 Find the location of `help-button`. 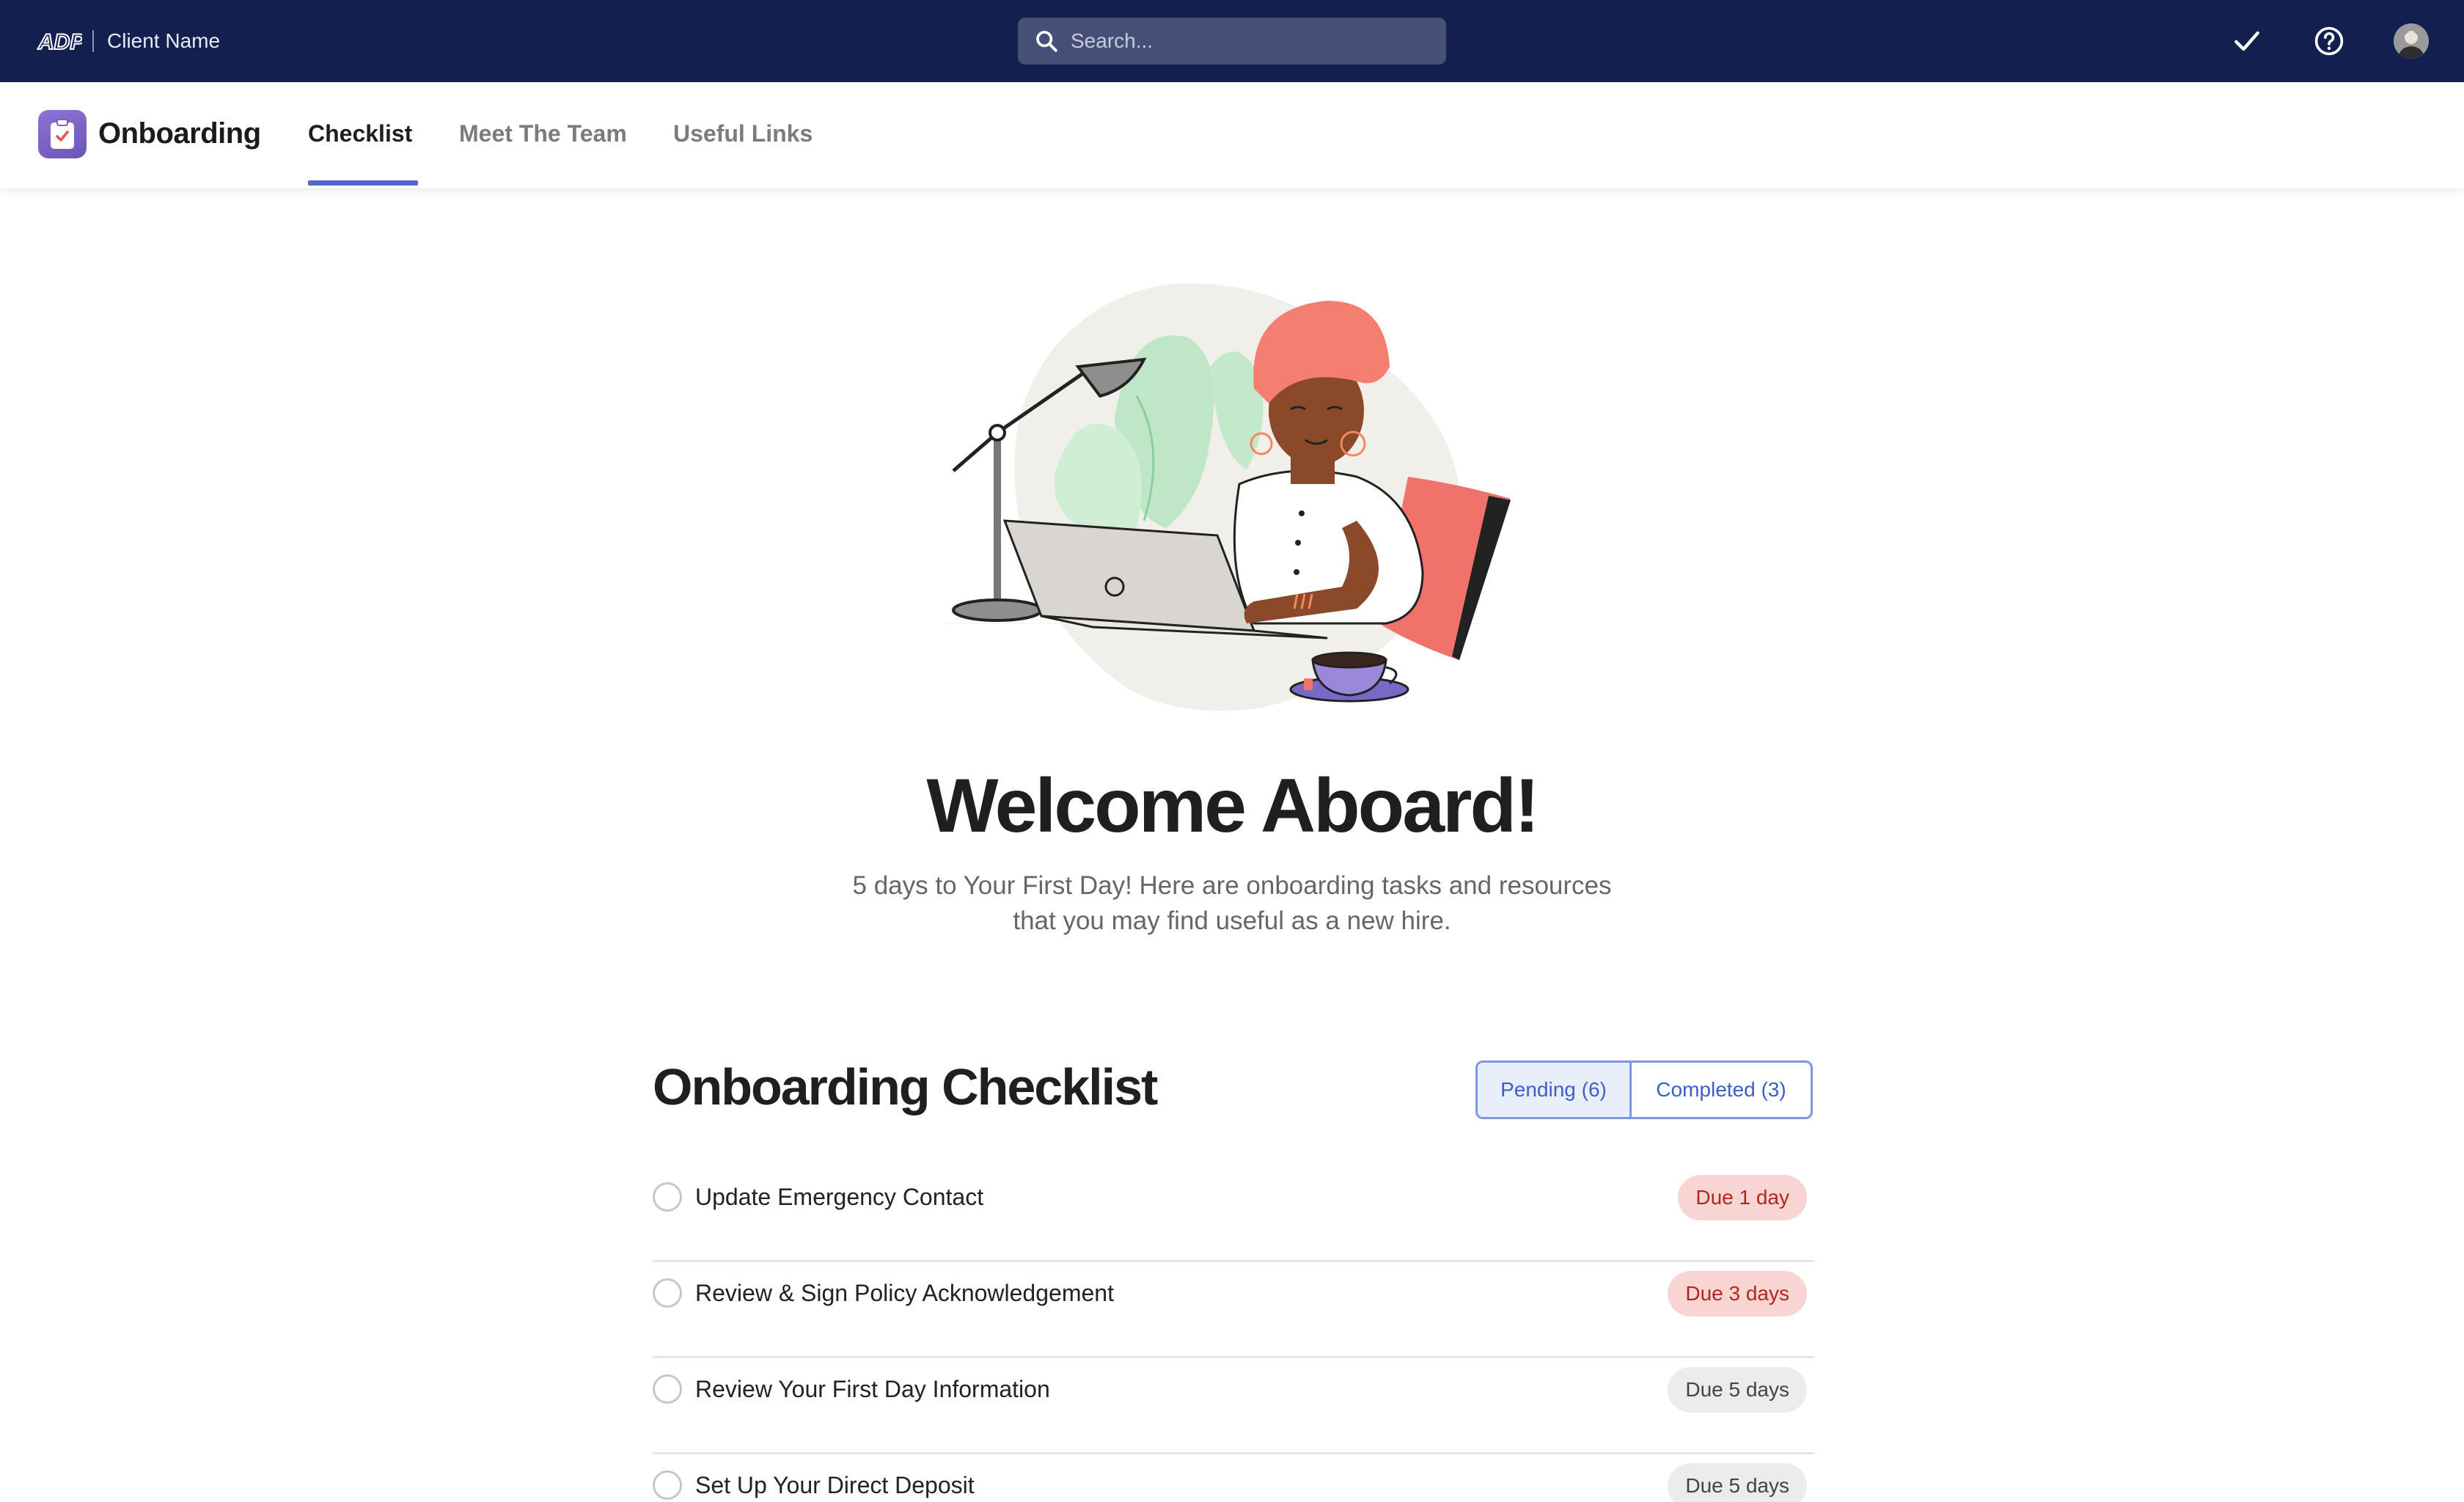

help-button is located at coordinates (2329, 42).